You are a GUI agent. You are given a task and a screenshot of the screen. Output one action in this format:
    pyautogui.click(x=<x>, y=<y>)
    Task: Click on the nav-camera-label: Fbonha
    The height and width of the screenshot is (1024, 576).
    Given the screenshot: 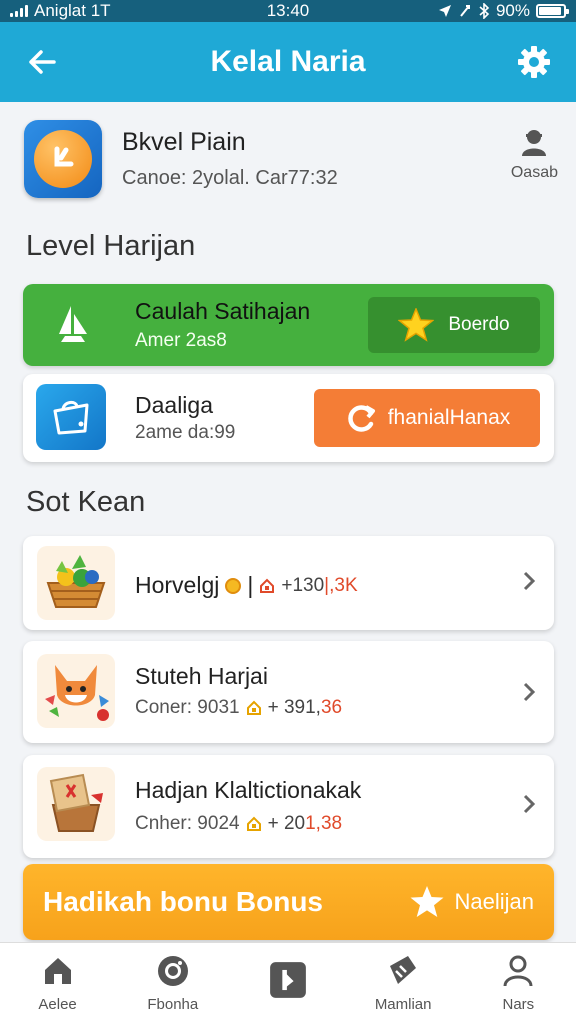 What is the action you would take?
    pyautogui.click(x=173, y=1004)
    